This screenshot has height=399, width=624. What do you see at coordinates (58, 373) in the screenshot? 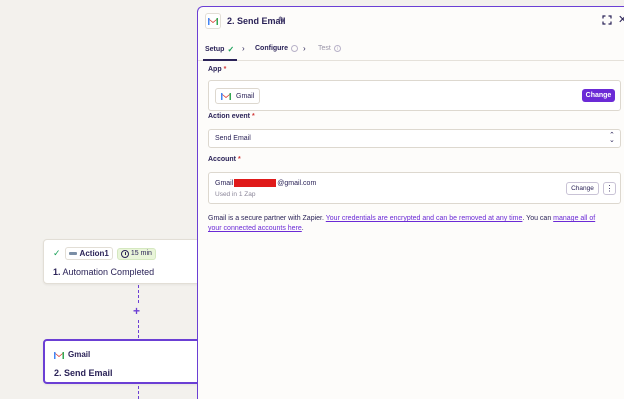
I see `step-number: 2.` at bounding box center [58, 373].